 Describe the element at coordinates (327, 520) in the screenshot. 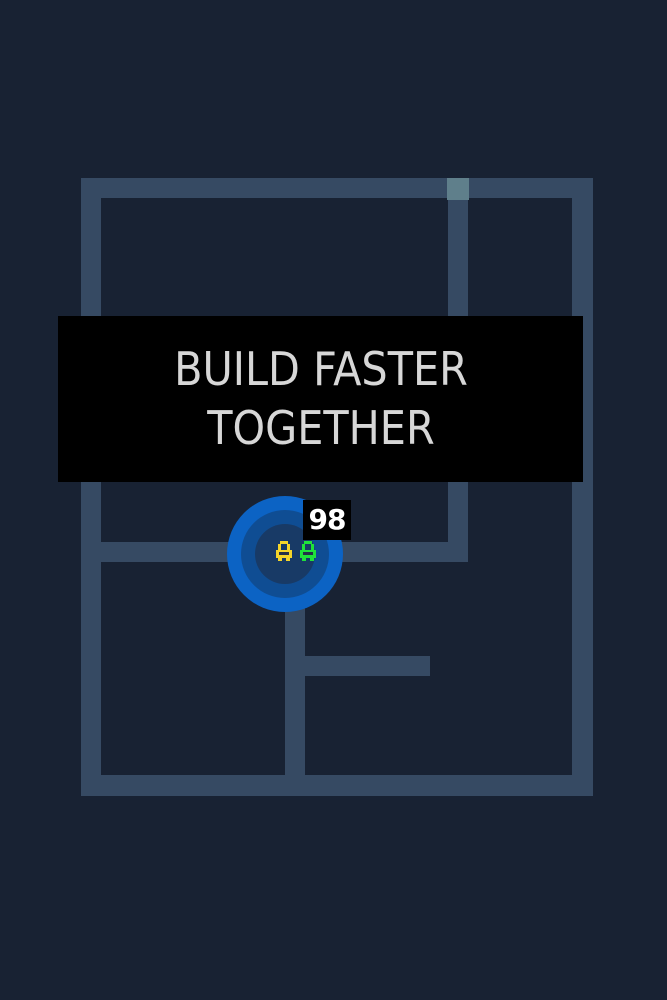

I see `score-counter: 98` at that location.